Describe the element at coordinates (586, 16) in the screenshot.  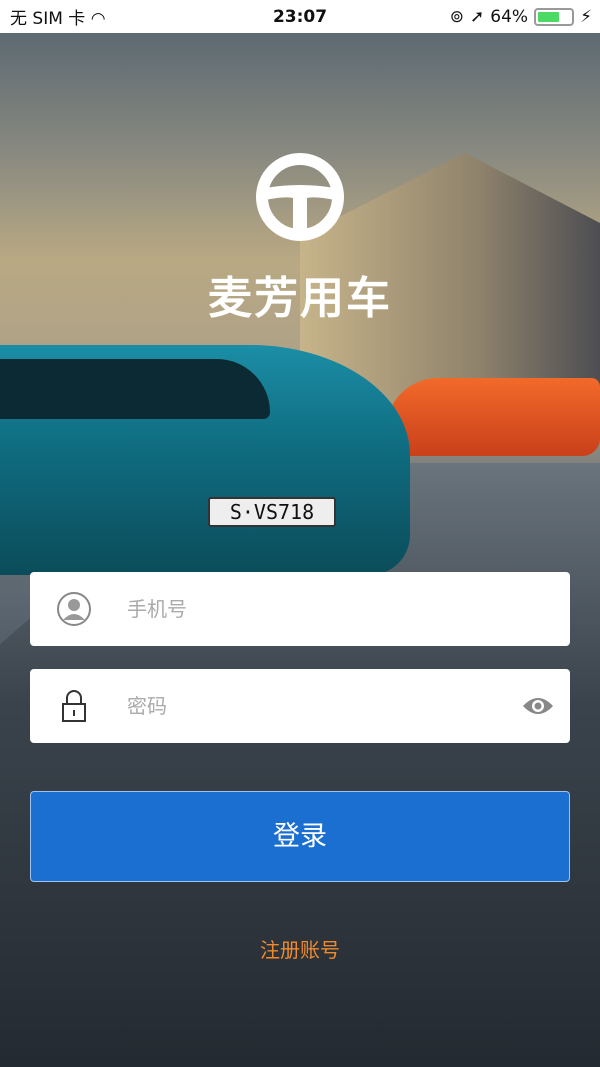
I see `charging-icon: ⚡` at that location.